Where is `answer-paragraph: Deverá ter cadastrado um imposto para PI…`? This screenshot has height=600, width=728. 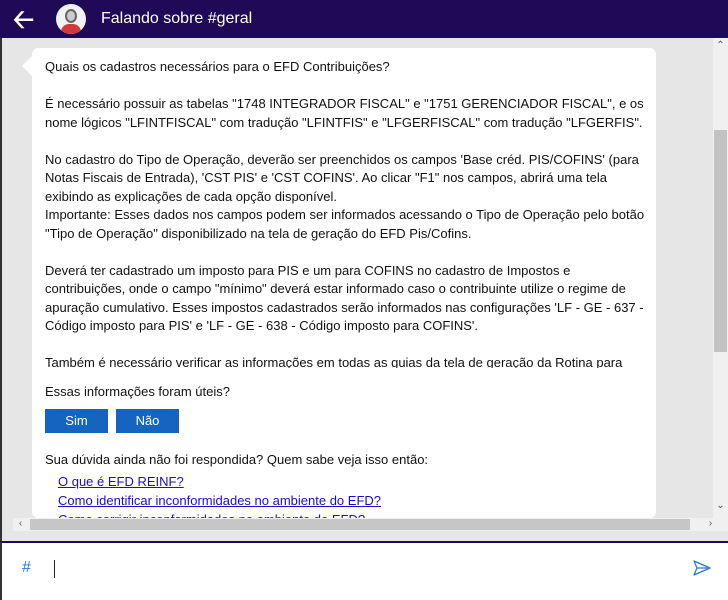
answer-paragraph: Deverá ter cadastrado um imposto para PI… is located at coordinates (344, 298).